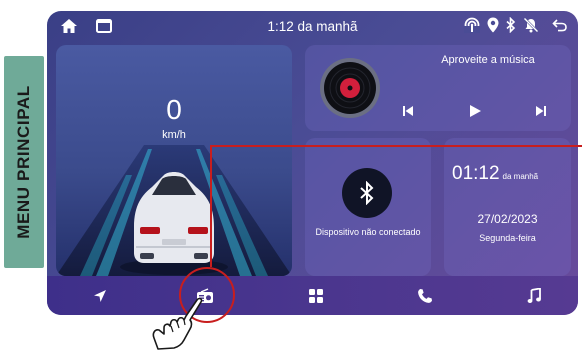  I want to click on next-icon, so click(541, 111).